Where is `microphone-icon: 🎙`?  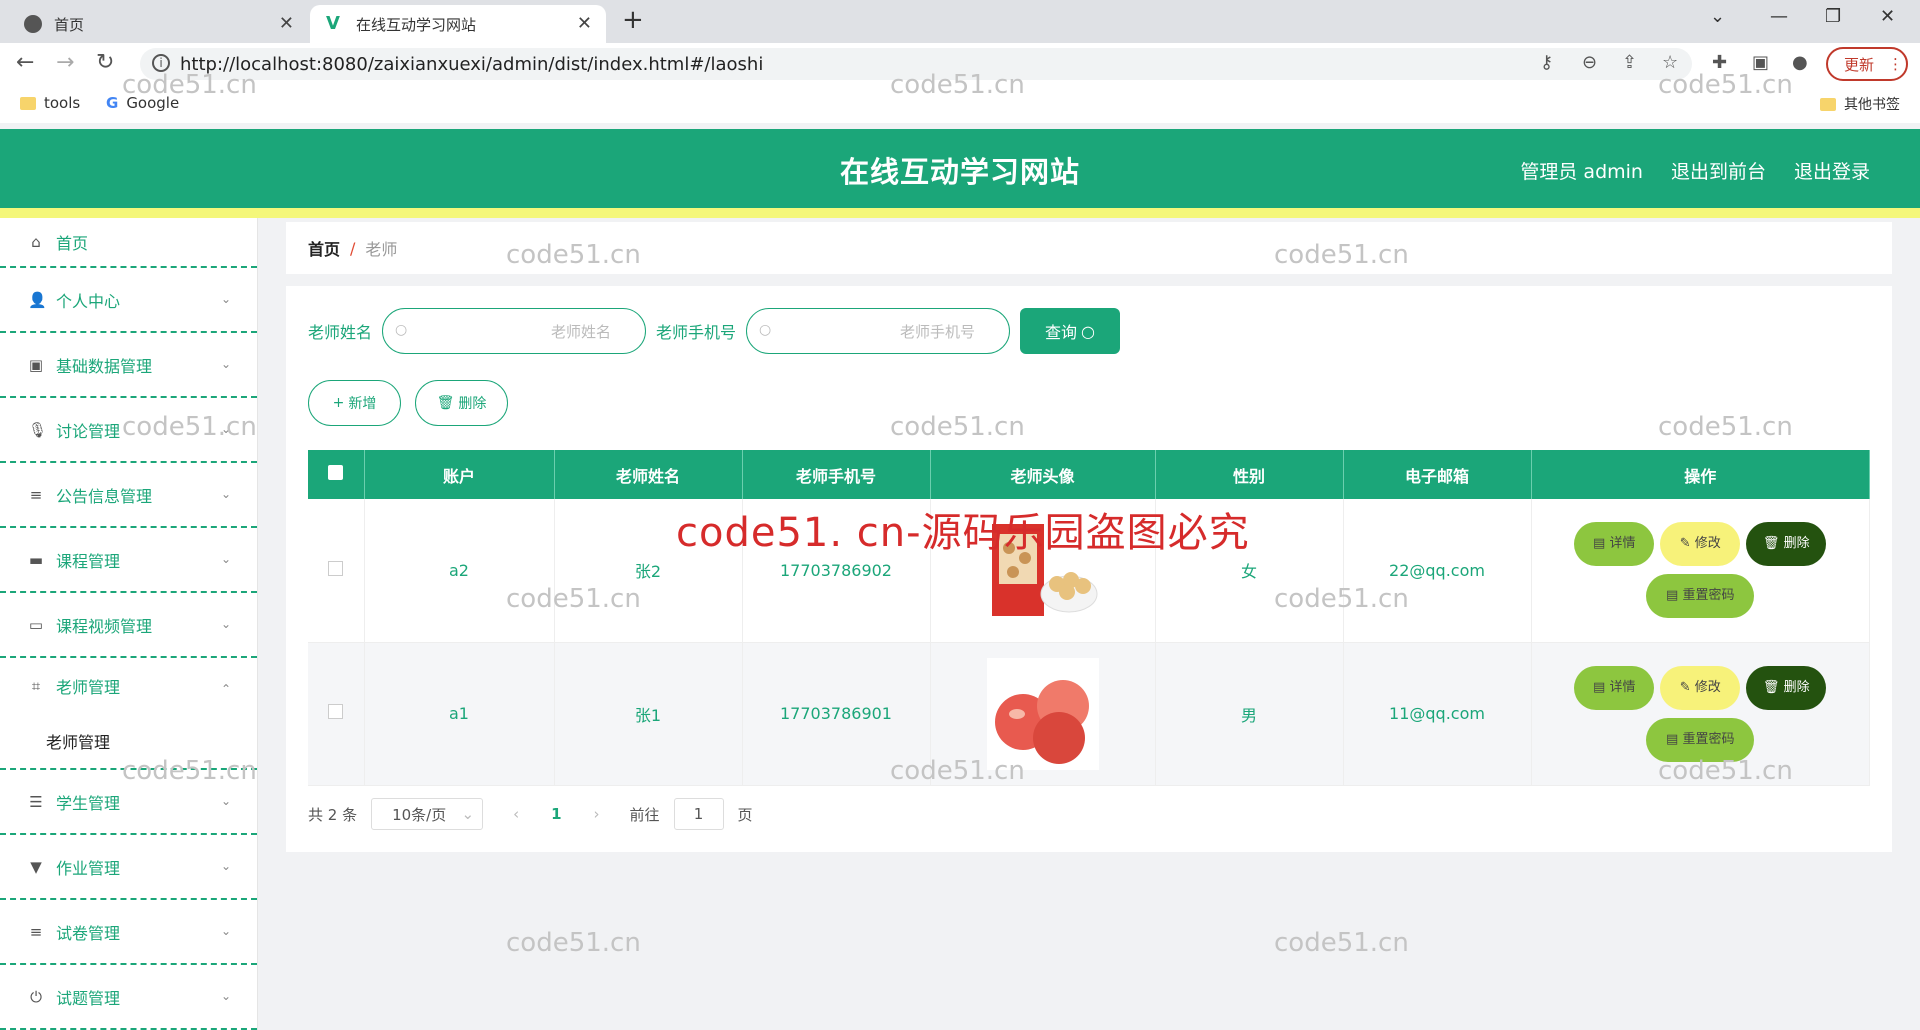
microphone-icon: 🎙 is located at coordinates (38, 429).